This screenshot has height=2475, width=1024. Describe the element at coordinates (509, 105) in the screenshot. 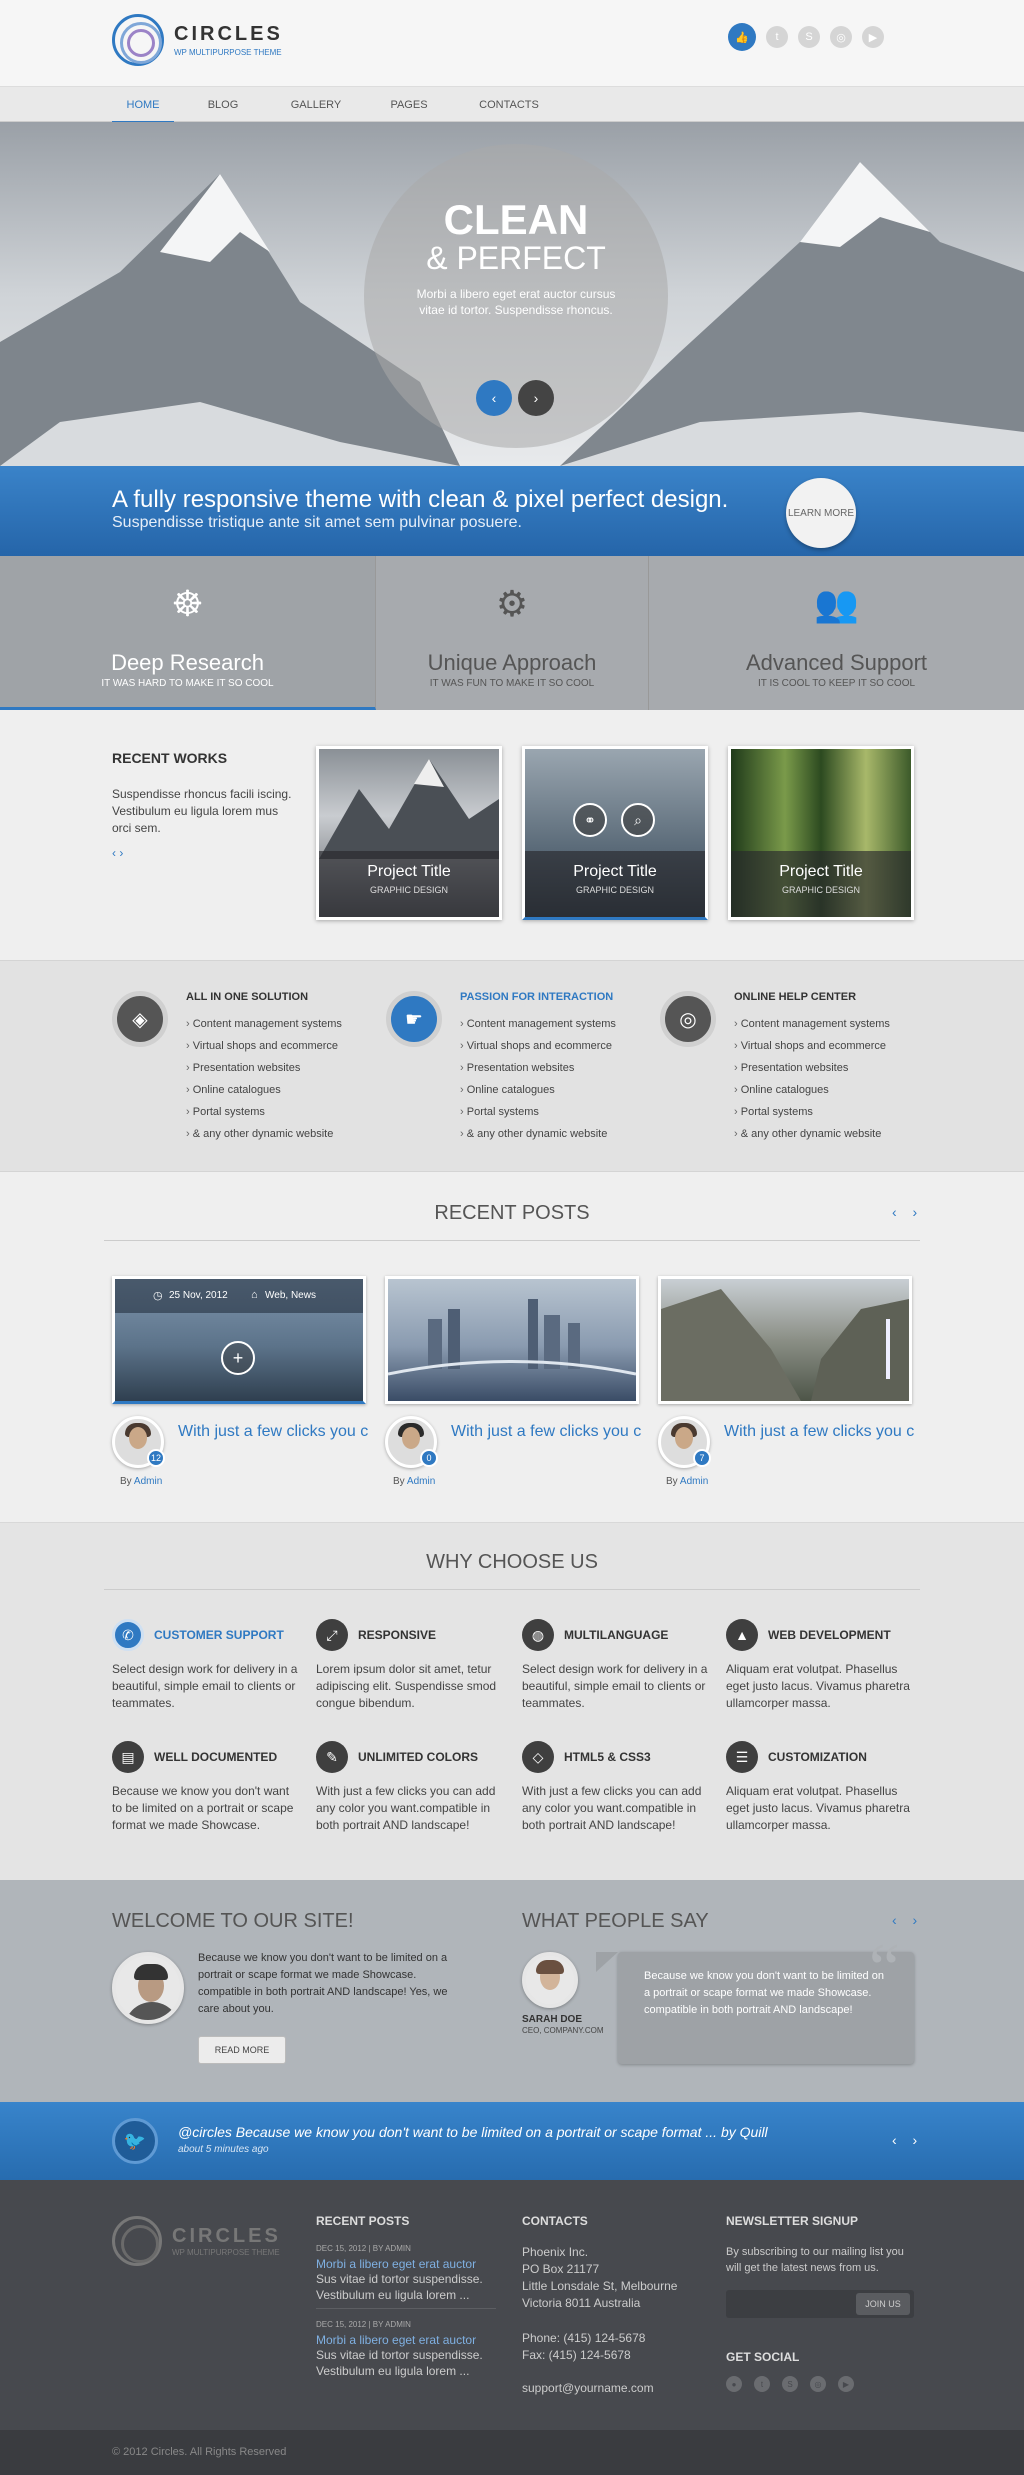

I see `nav-contacts: CONTACTS` at that location.